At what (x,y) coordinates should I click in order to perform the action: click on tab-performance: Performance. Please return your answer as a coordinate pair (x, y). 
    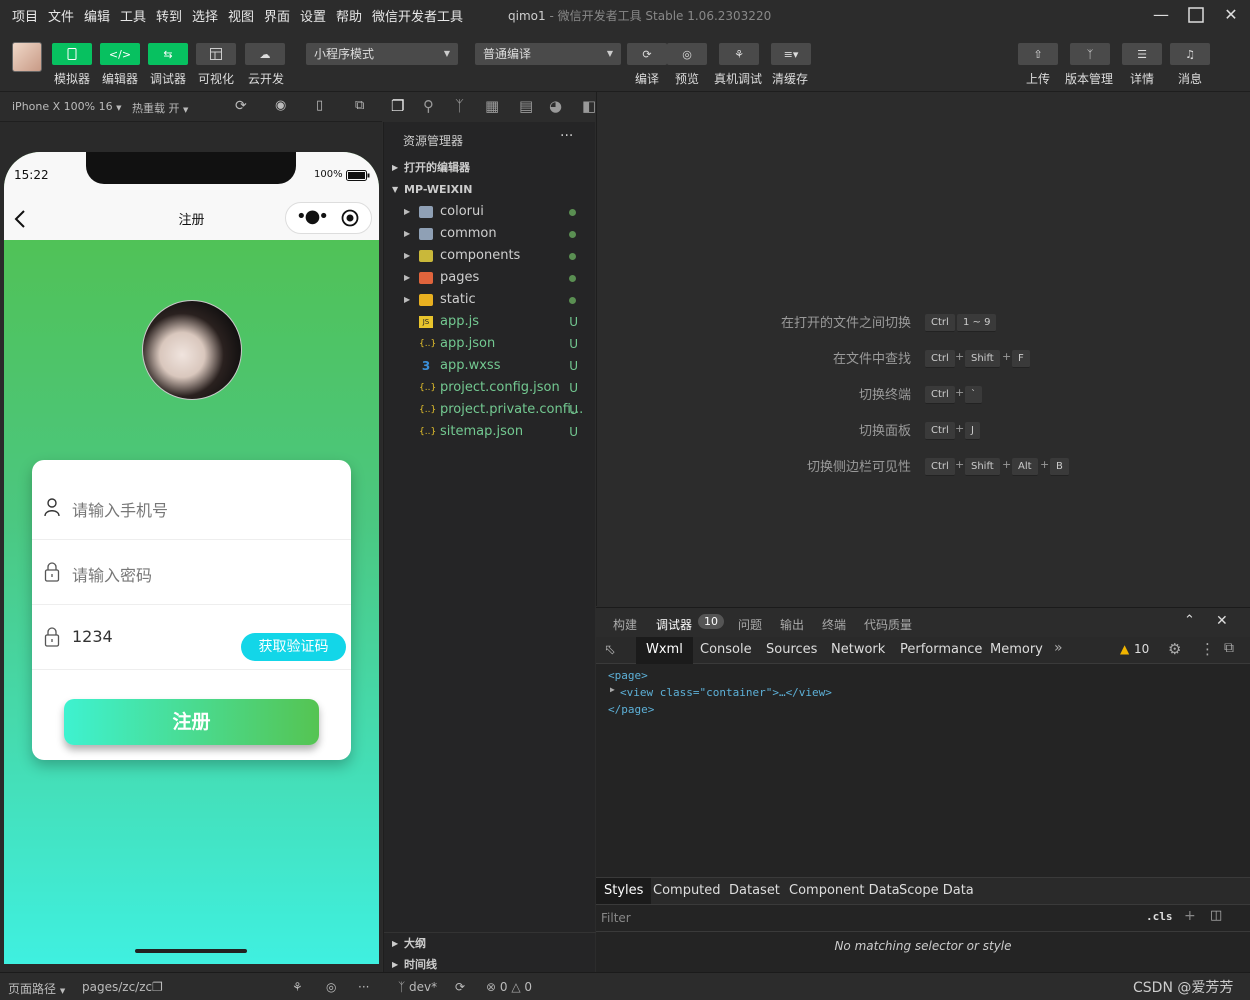
    Looking at the image, I should click on (941, 649).